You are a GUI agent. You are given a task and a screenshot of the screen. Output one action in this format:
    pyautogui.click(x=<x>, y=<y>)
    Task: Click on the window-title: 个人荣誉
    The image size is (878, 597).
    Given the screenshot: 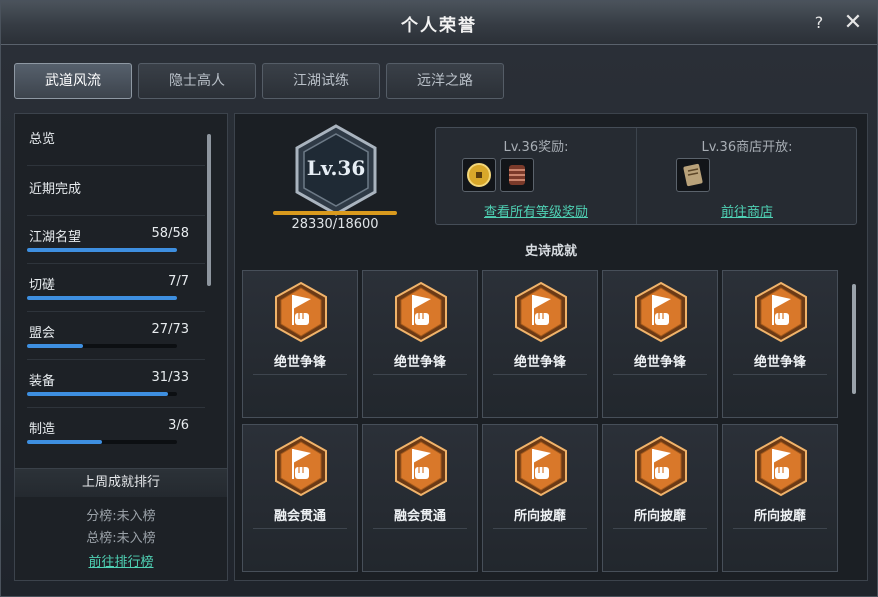 What is the action you would take?
    pyautogui.click(x=439, y=26)
    